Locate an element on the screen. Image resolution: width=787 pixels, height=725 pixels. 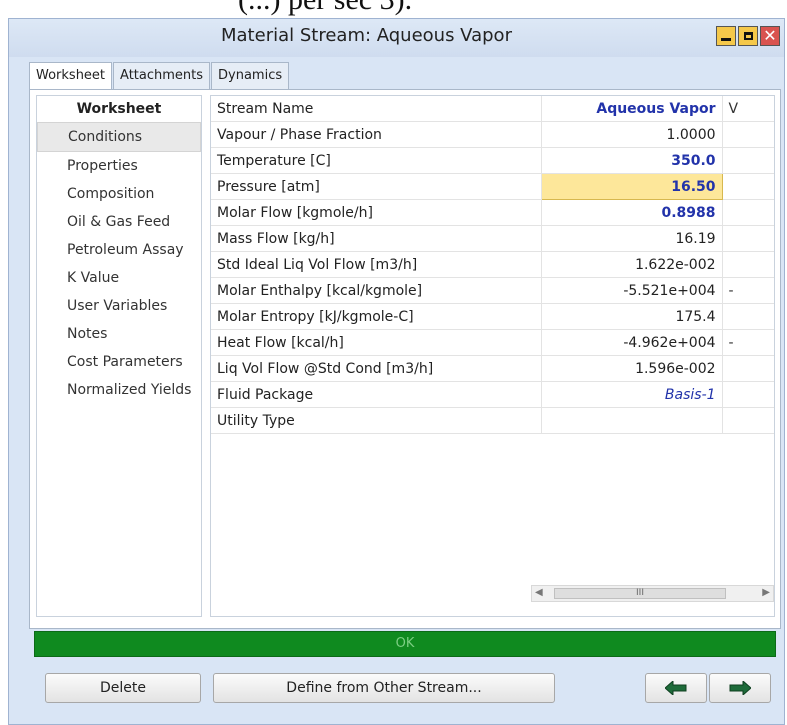
pressure-cell: 16.50 is located at coordinates (632, 186).